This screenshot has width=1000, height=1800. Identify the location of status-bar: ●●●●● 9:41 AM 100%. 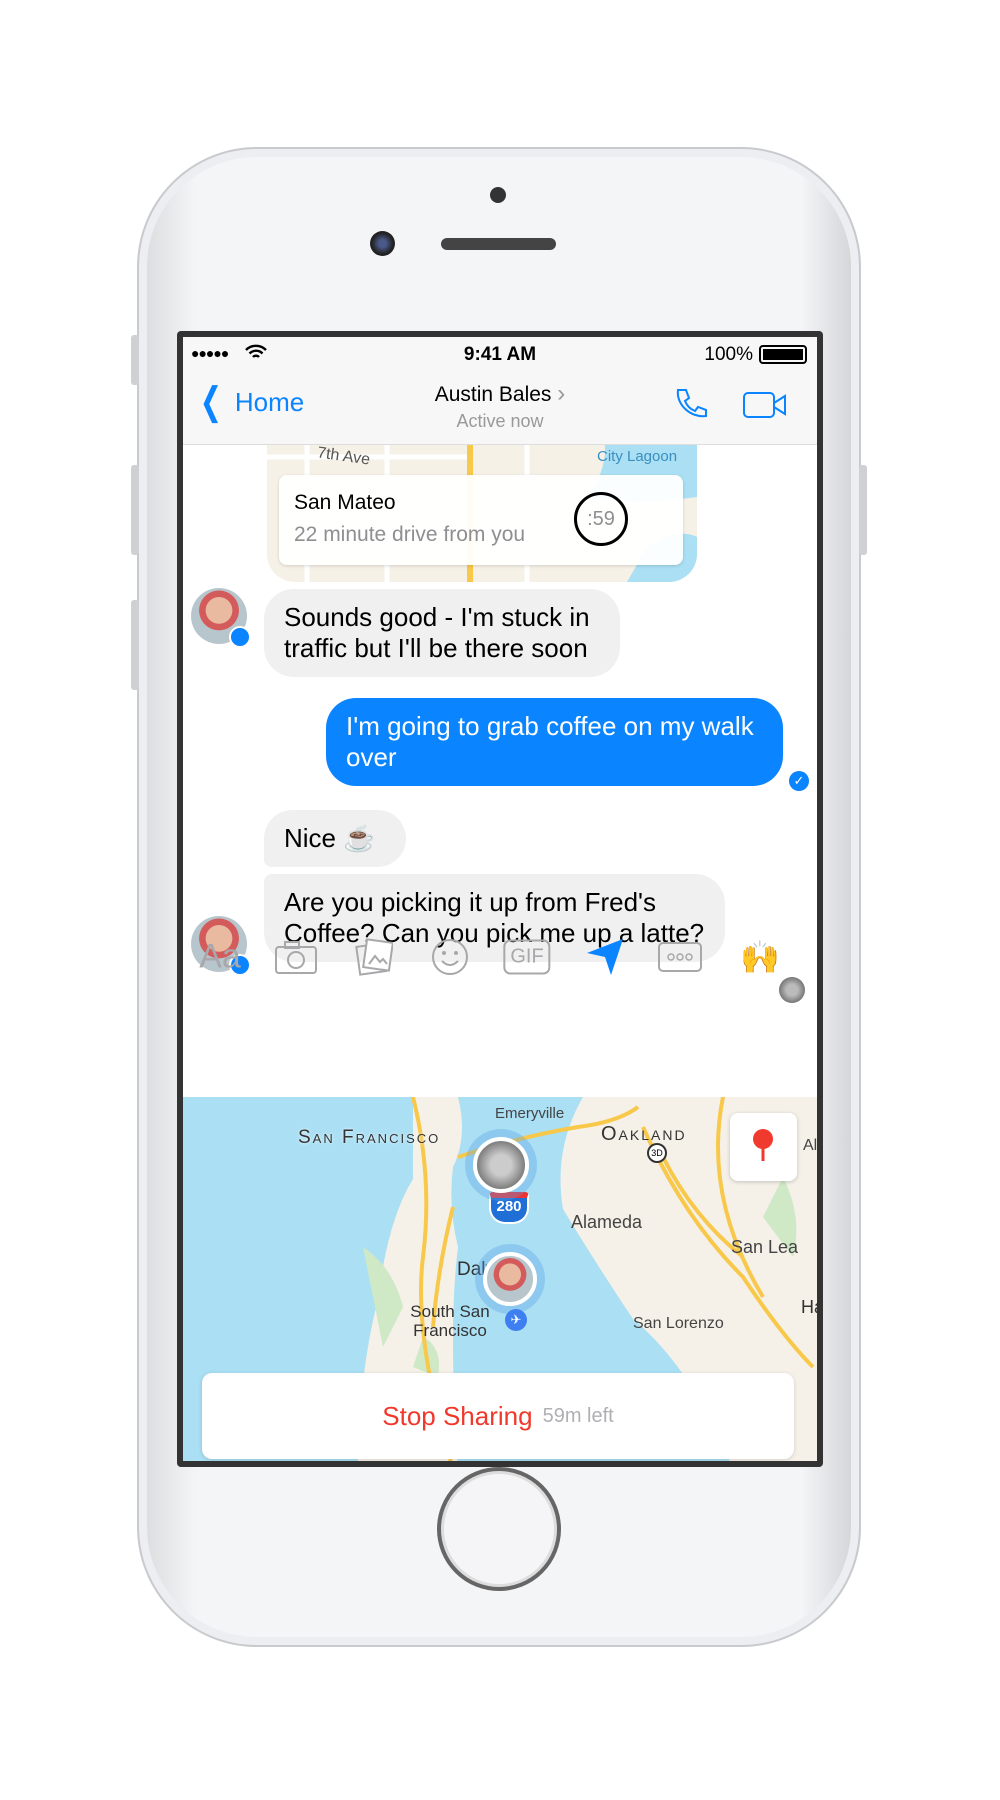
(500, 355).